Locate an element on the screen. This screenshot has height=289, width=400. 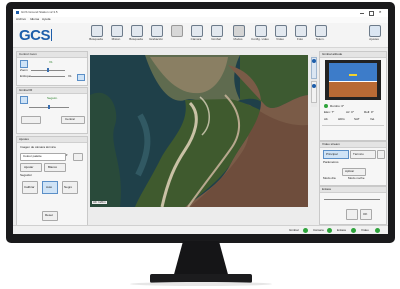
video-icon is located at coordinates (281, 31).